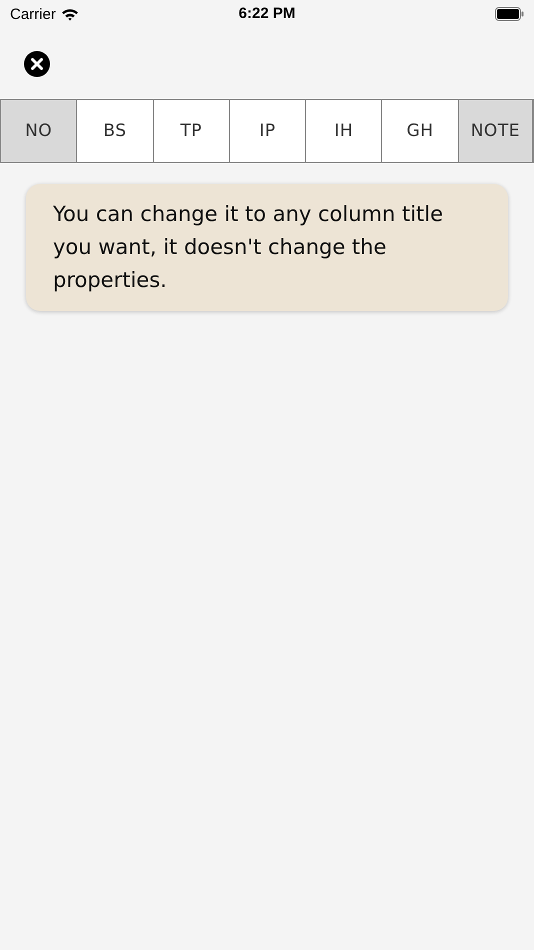 The image size is (534, 950). Describe the element at coordinates (343, 131) in the screenshot. I see `column-header: IH` at that location.